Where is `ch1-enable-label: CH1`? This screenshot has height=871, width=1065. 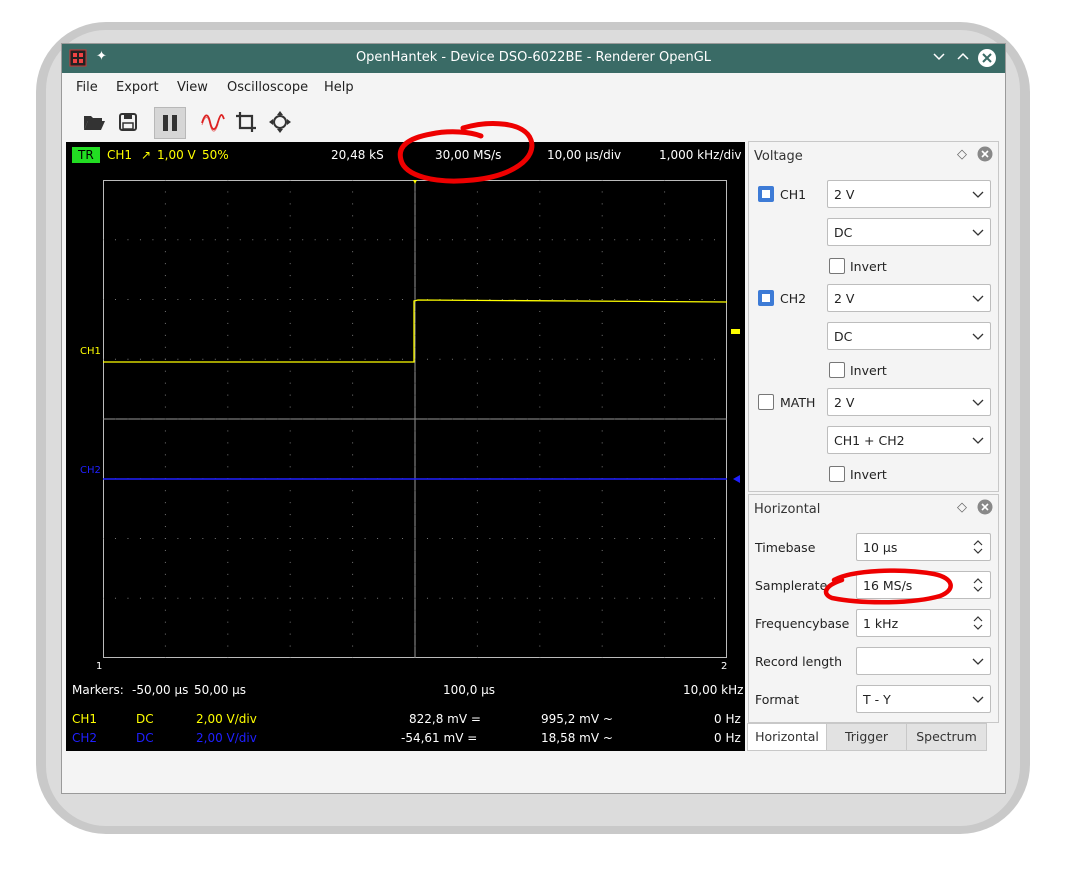
ch1-enable-label: CH1 is located at coordinates (793, 194).